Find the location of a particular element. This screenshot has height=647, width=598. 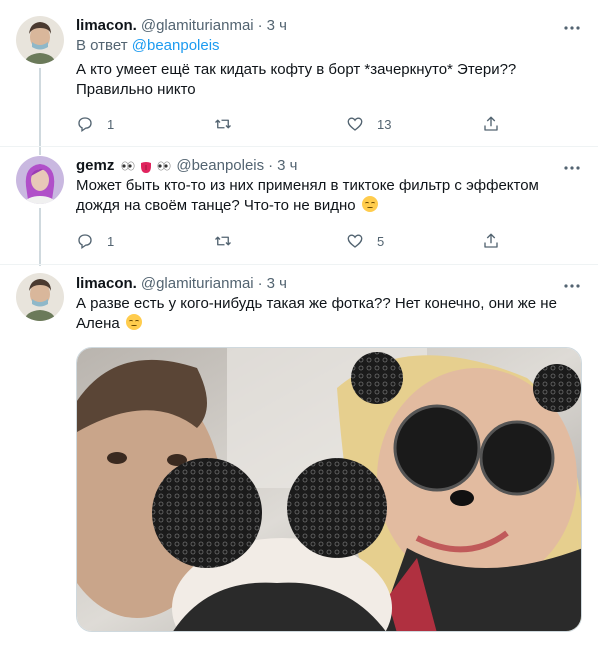

tweet-text-line: Правильно никто is located at coordinates (136, 89).